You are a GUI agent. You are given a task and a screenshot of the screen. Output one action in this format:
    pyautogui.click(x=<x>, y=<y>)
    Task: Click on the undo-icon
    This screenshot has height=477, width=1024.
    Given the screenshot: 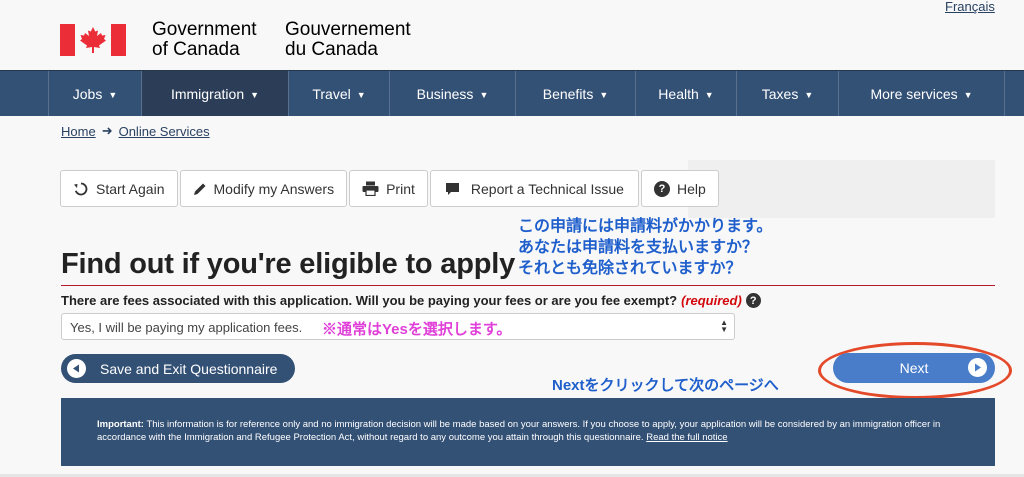 What is the action you would take?
    pyautogui.click(x=81, y=188)
    